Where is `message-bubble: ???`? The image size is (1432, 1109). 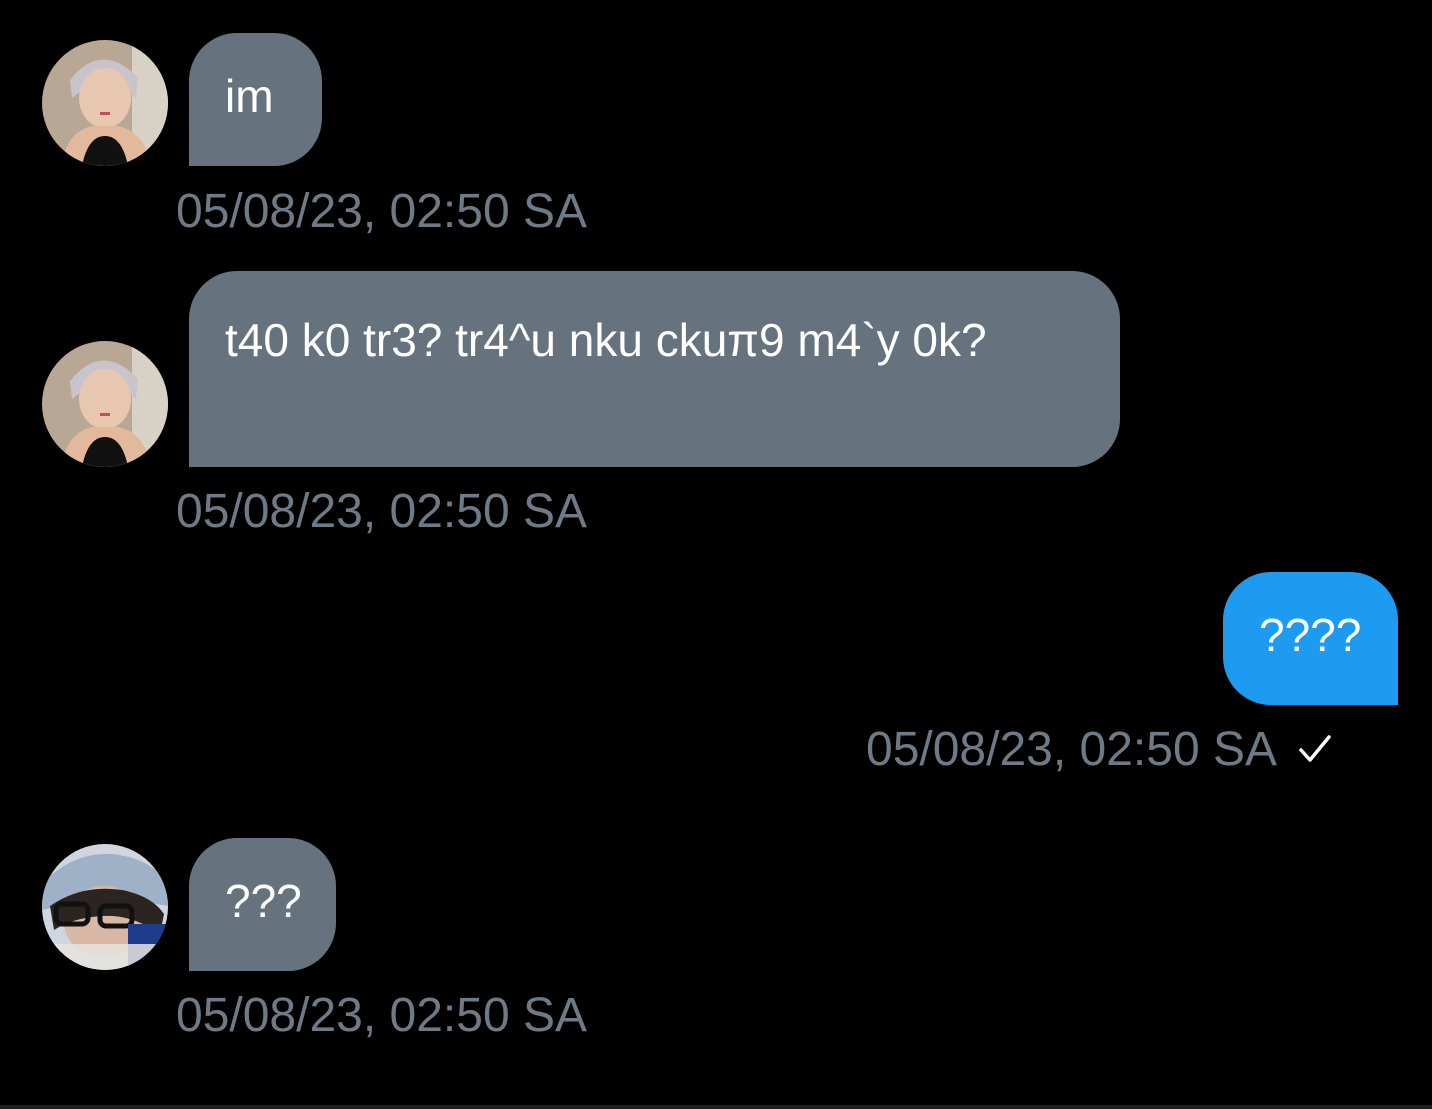
message-bubble: ??? is located at coordinates (262, 904).